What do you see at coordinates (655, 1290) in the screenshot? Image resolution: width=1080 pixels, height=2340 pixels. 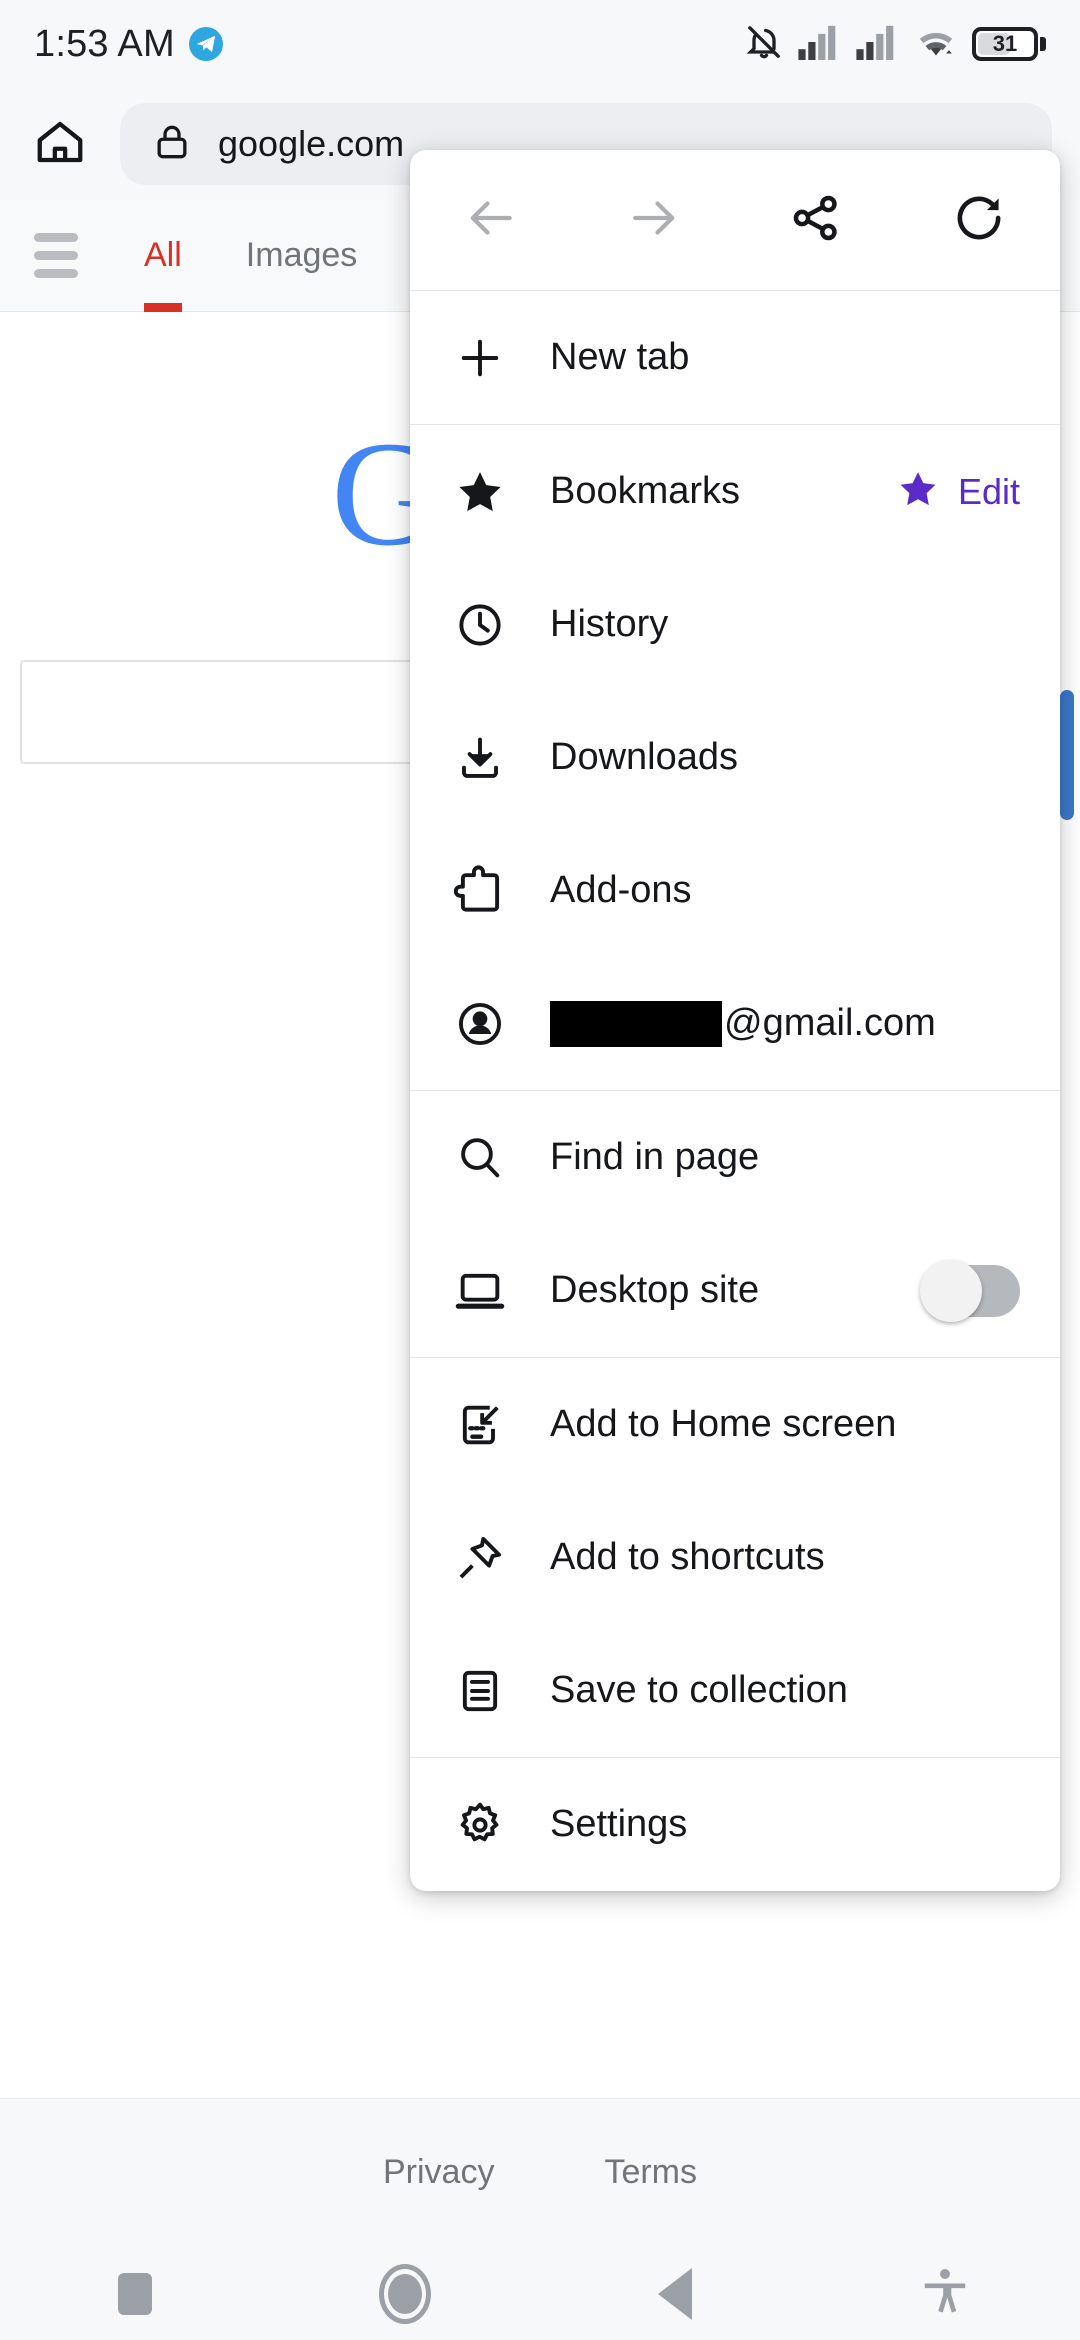 I see `menu-item-desktop-site-label: Desktop site` at bounding box center [655, 1290].